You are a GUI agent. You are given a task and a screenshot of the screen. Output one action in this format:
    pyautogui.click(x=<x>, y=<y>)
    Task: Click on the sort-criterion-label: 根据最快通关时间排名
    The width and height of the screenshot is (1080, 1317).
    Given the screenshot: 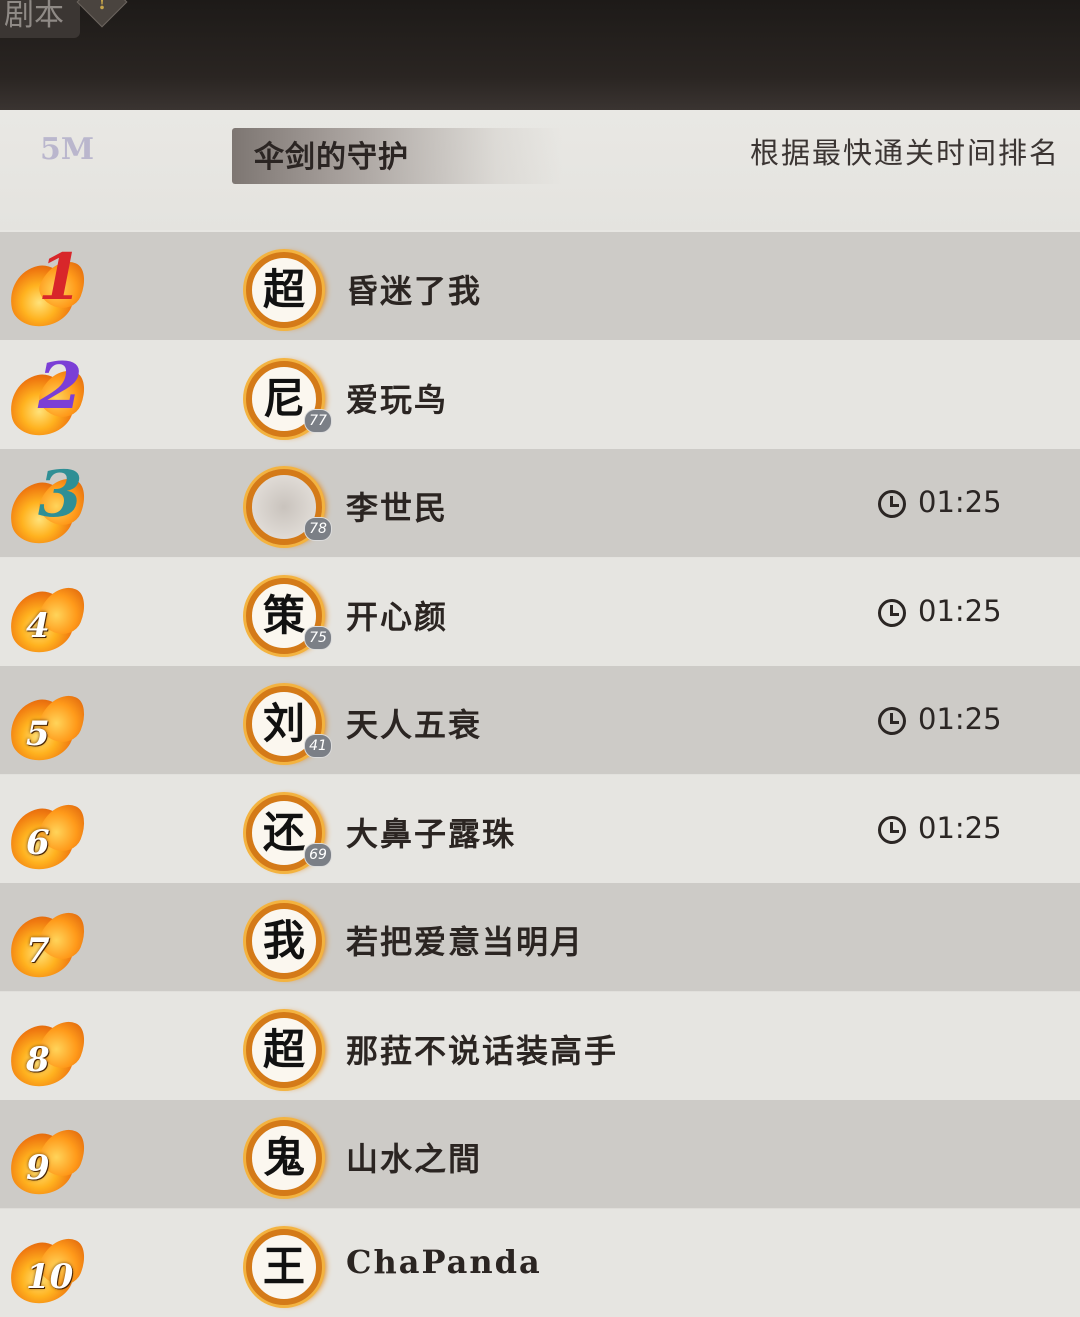 What is the action you would take?
    pyautogui.click(x=904, y=153)
    